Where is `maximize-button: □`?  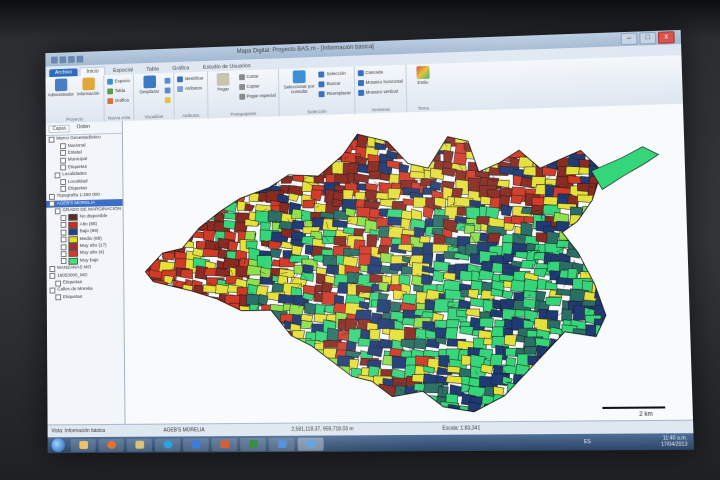
maximize-button: □ is located at coordinates (648, 38).